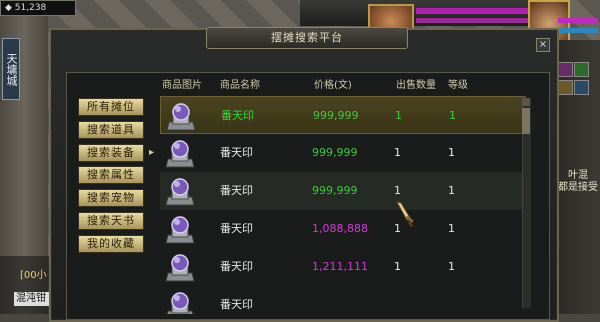 The width and height of the screenshot is (600, 322). I want to click on hp-bar, so click(473, 11).